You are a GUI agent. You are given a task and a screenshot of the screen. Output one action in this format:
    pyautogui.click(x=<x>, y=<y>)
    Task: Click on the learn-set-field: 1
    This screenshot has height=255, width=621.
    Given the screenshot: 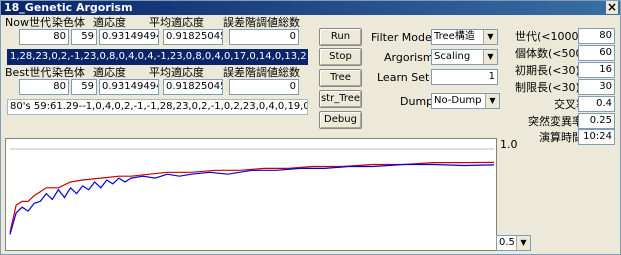 What is the action you would take?
    pyautogui.click(x=464, y=77)
    